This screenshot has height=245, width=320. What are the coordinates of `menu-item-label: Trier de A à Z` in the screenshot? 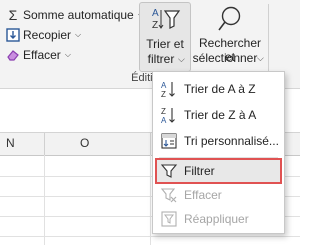 It's located at (220, 89).